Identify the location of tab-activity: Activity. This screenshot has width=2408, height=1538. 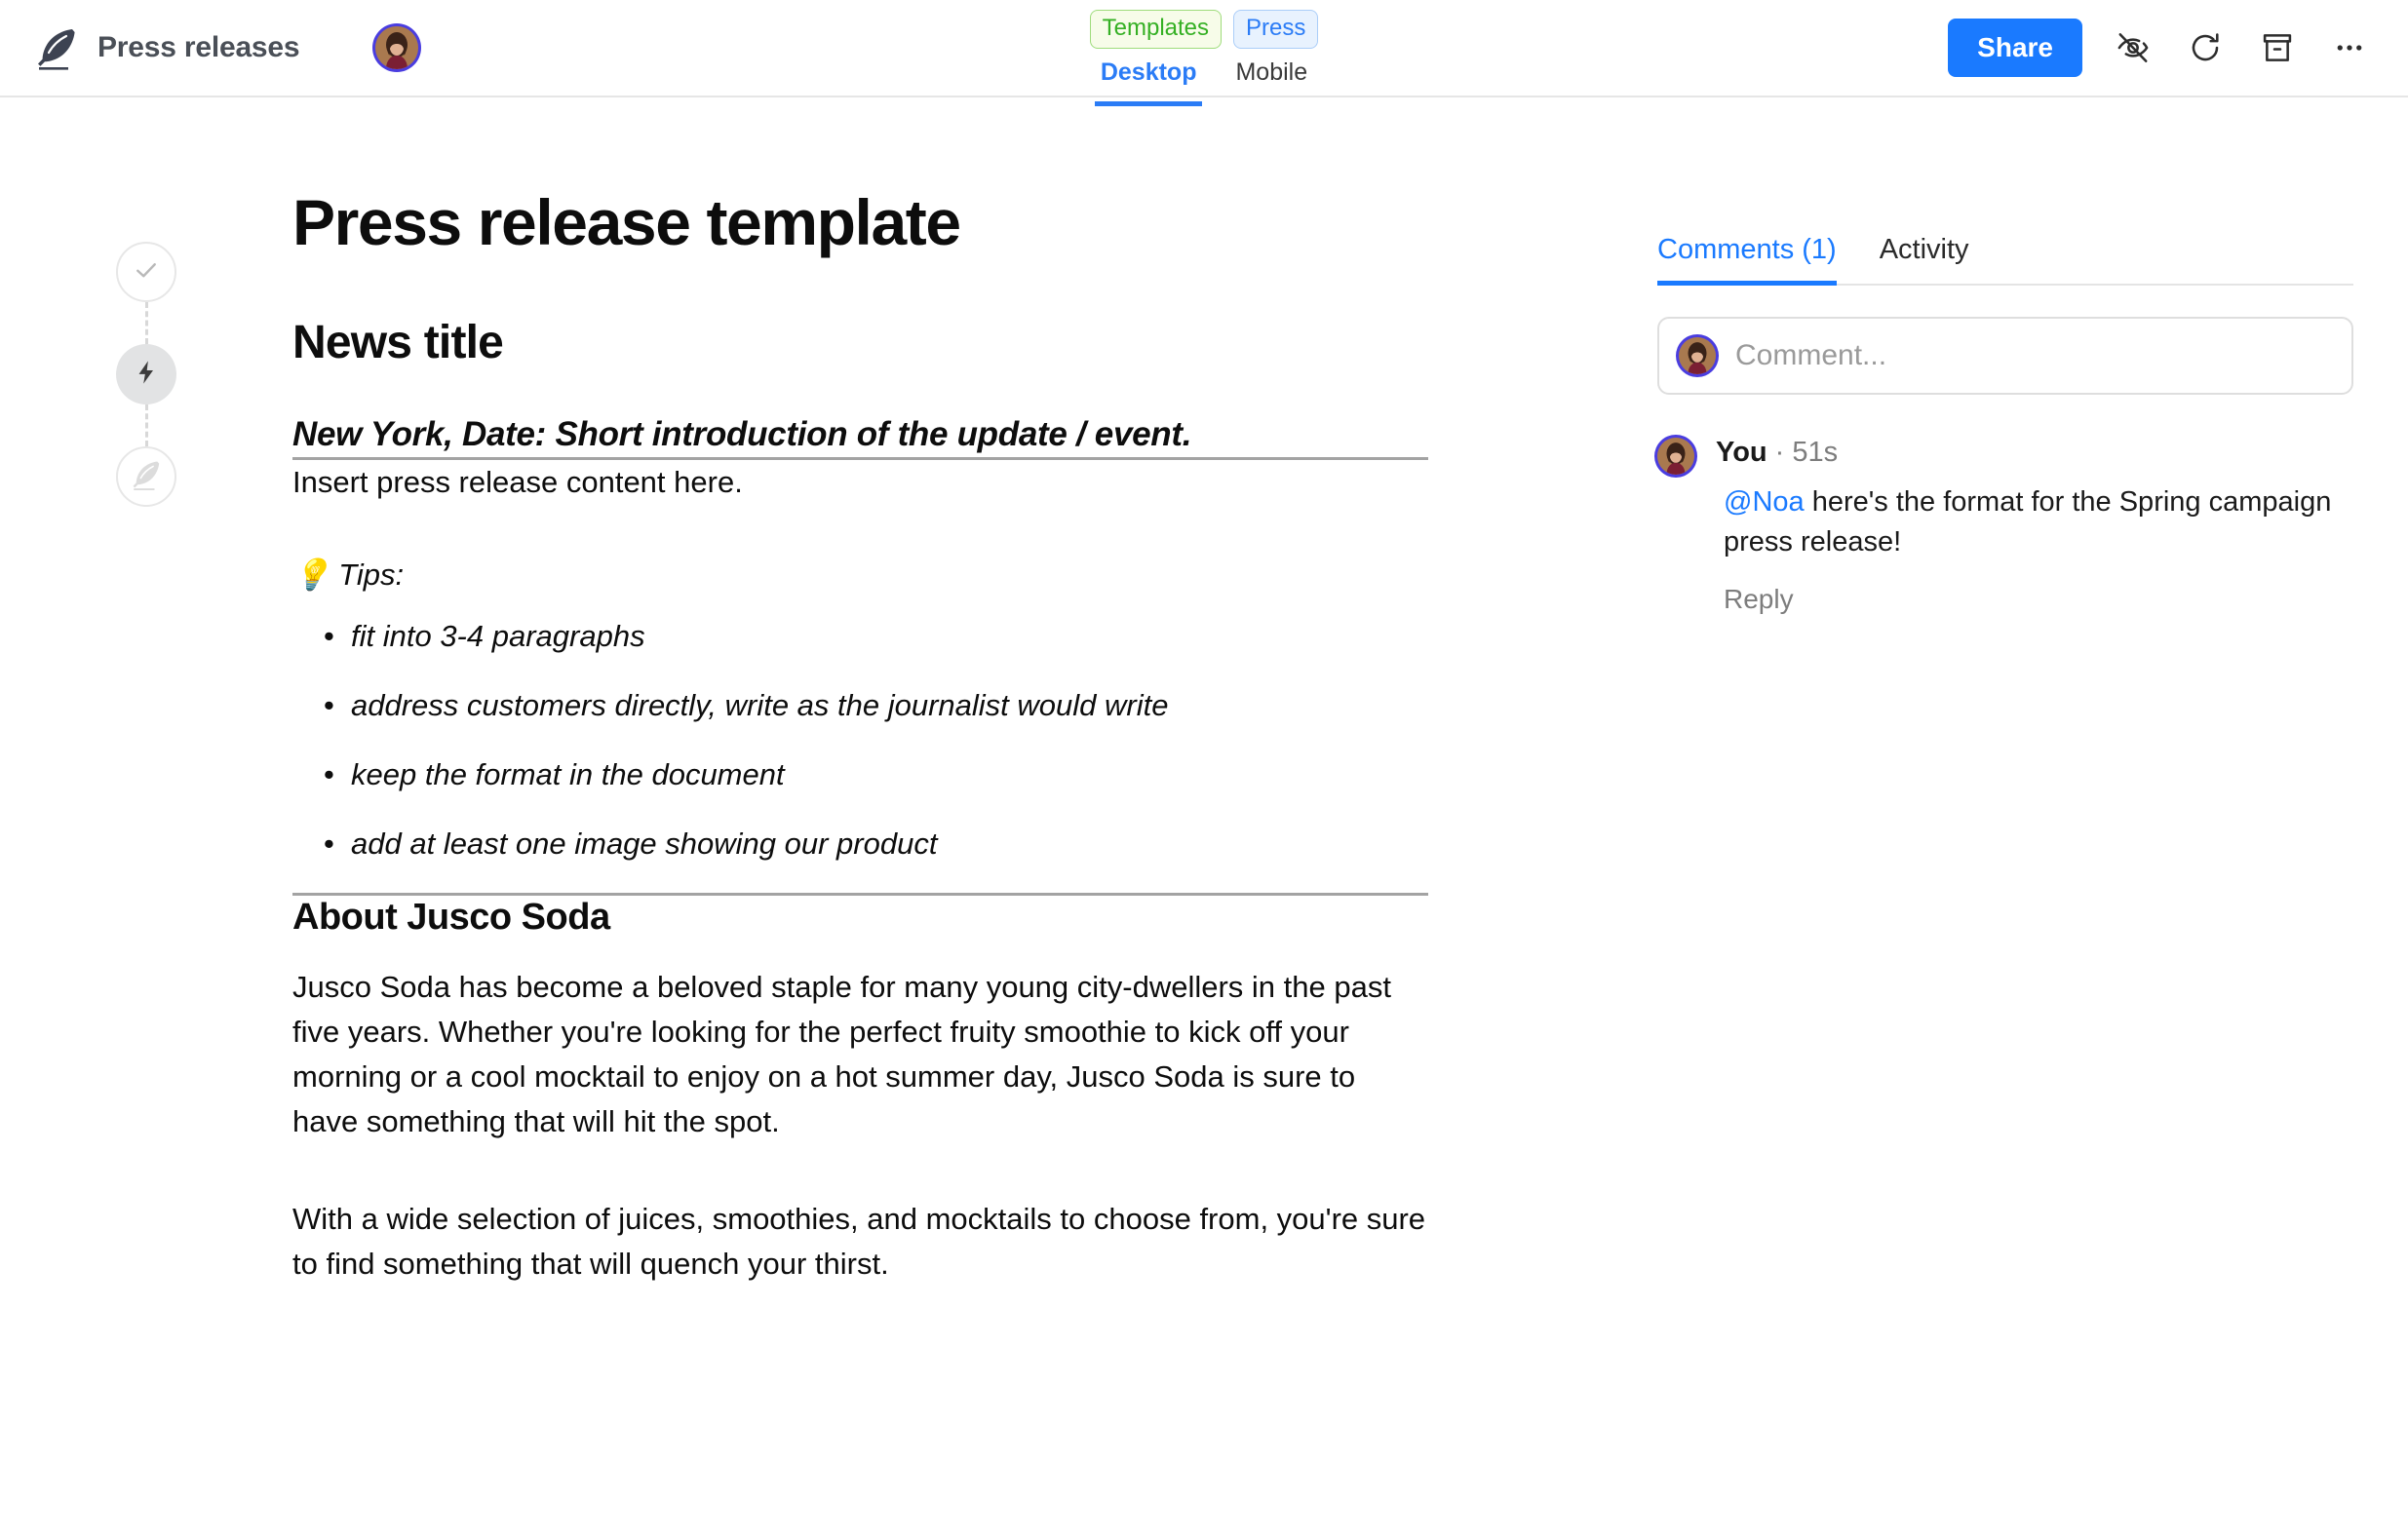
(1924, 259).